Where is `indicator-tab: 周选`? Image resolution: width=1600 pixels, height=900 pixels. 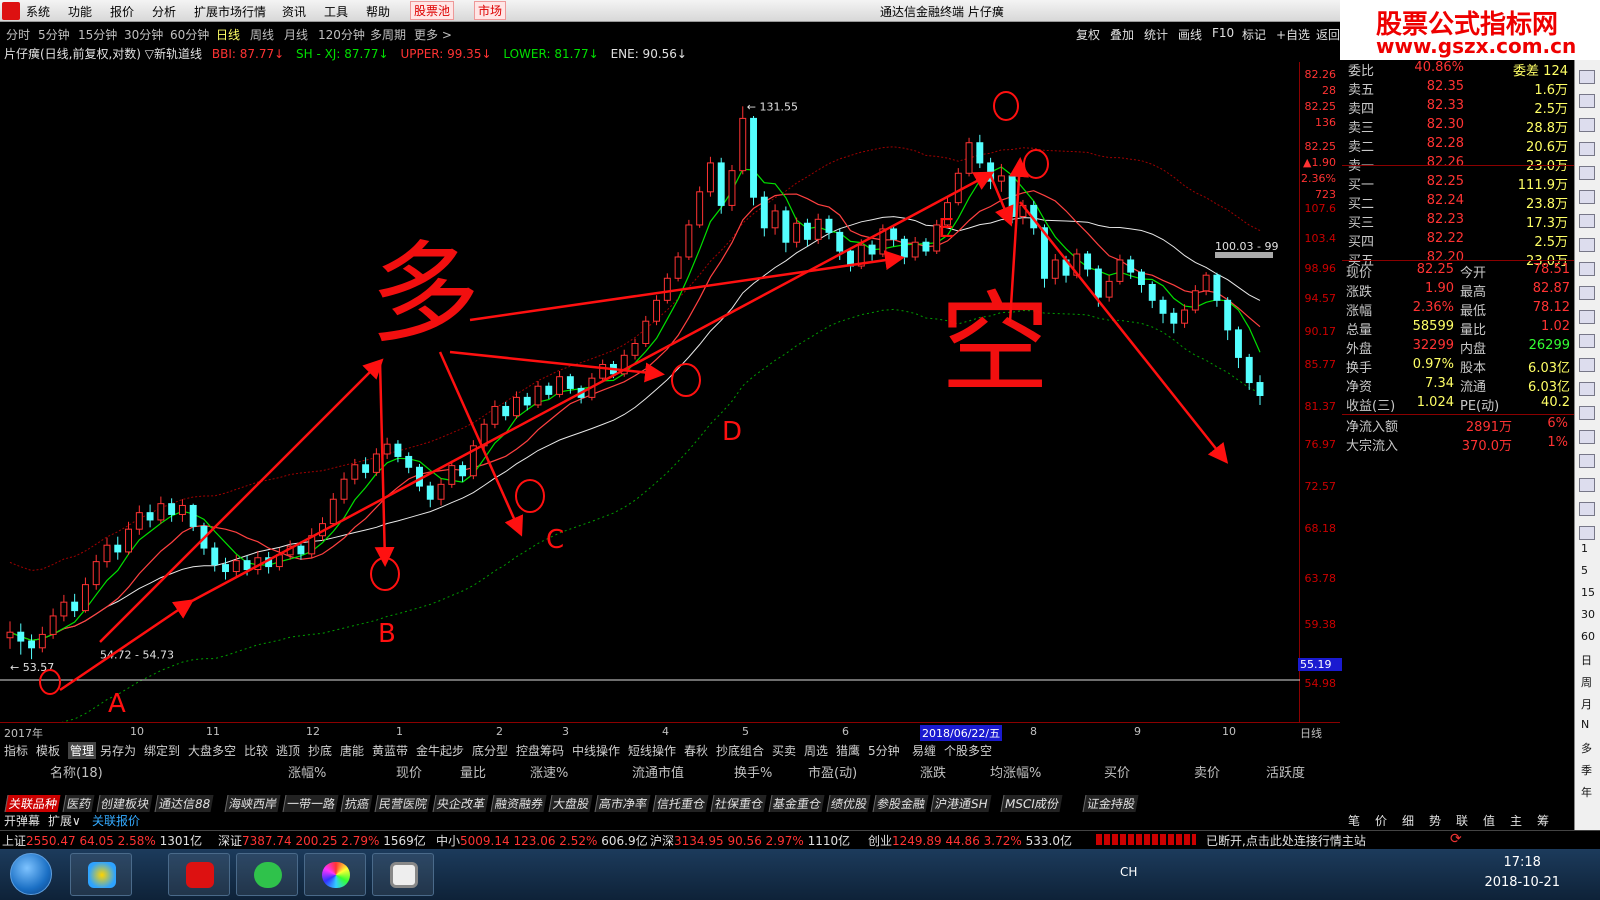
indicator-tab: 周选 is located at coordinates (816, 750).